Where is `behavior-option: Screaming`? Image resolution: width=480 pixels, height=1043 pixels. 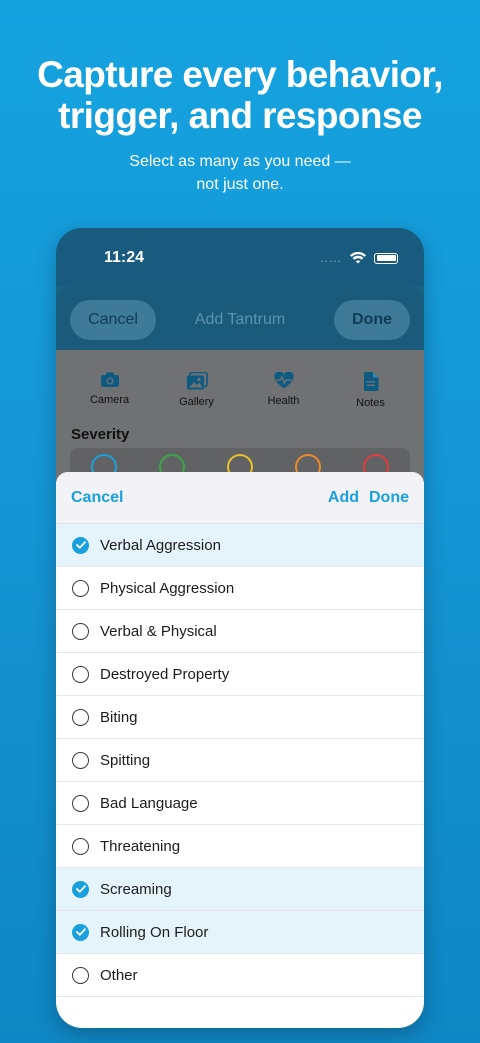
behavior-option: Screaming is located at coordinates (240, 889).